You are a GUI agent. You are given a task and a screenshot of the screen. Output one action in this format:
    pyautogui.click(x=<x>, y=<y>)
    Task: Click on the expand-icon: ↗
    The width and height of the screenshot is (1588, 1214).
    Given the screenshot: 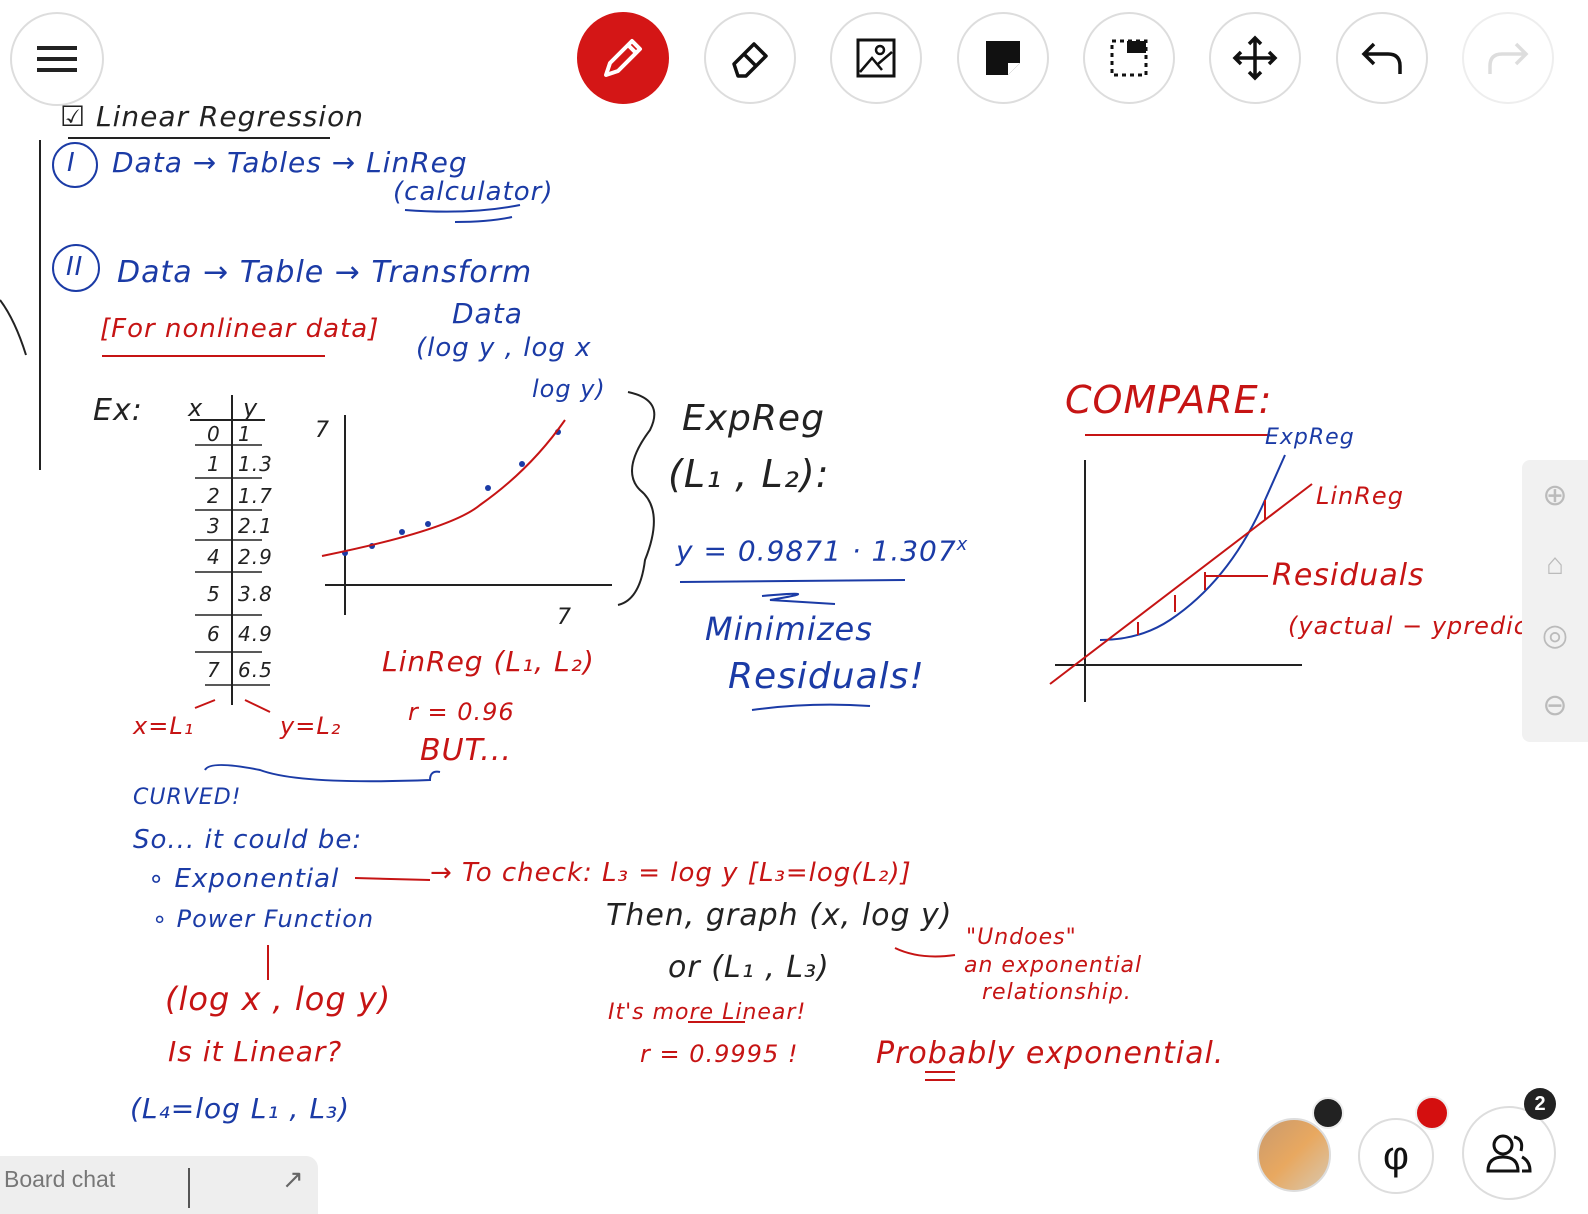 What is the action you would take?
    pyautogui.click(x=293, y=1179)
    